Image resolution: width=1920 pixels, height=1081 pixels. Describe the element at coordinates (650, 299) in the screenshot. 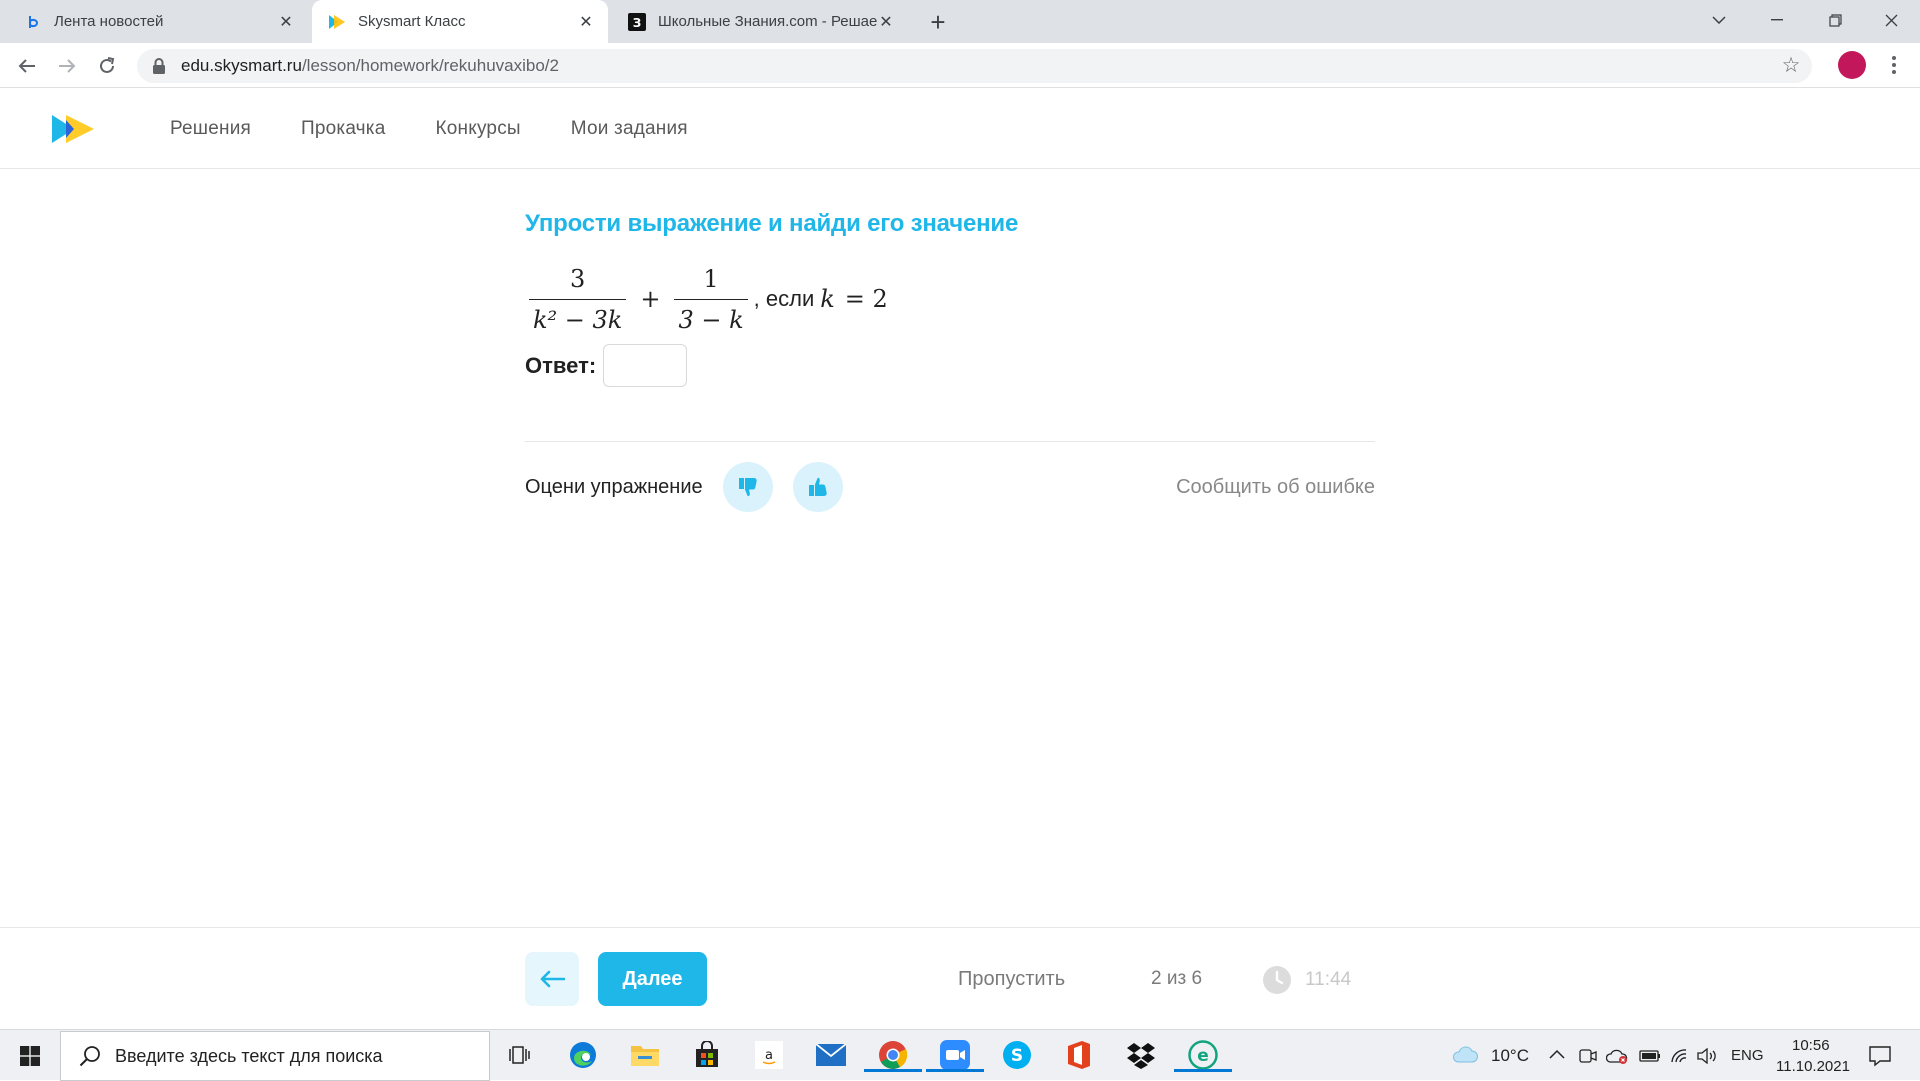

I see `plus-sign: +` at that location.